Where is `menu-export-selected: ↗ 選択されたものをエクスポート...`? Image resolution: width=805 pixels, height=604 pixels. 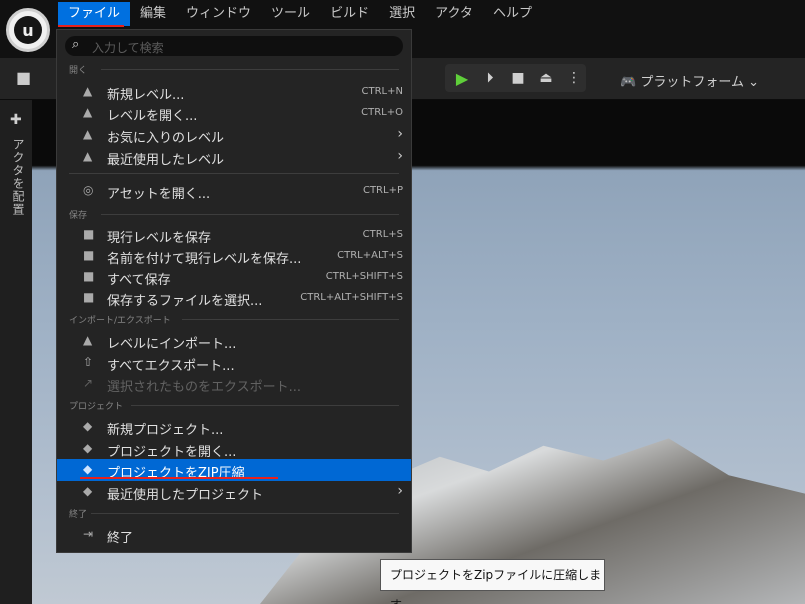
menu-export-selected: ↗ 選択されたものをエクスポート... is located at coordinates (192, 385).